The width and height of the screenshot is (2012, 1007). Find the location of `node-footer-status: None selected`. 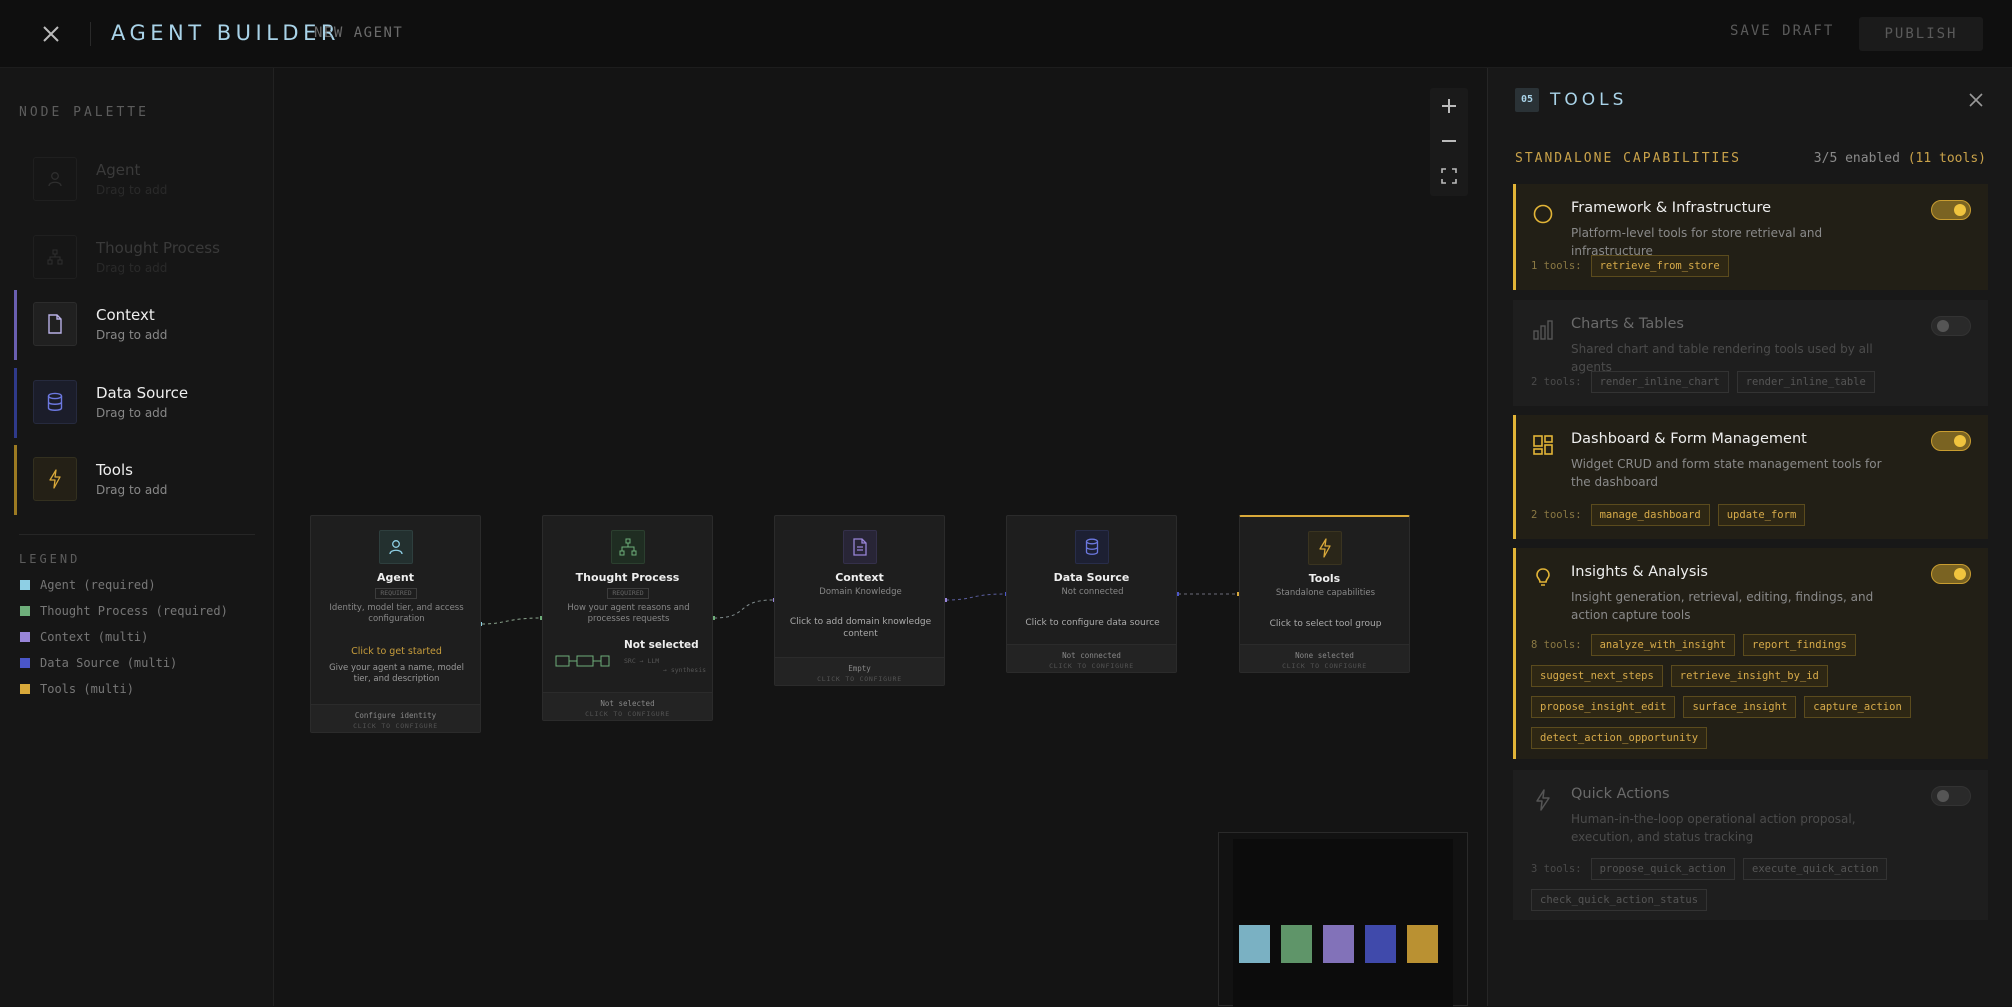

node-footer-status: None selected is located at coordinates (1324, 655).